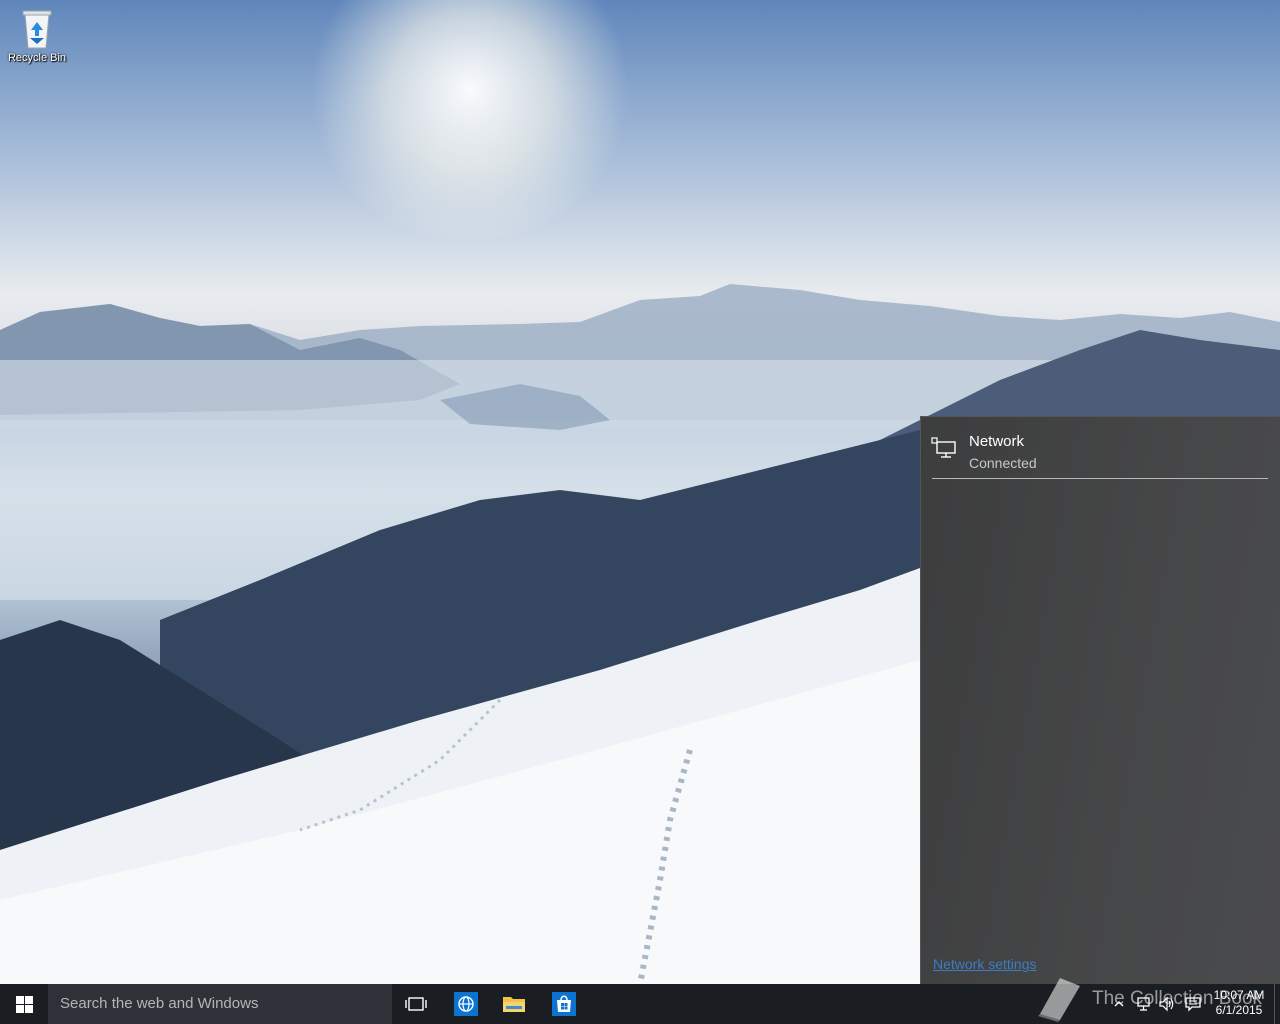  Describe the element at coordinates (1101, 456) in the screenshot. I see `network-connection-item: Network Connected` at that location.